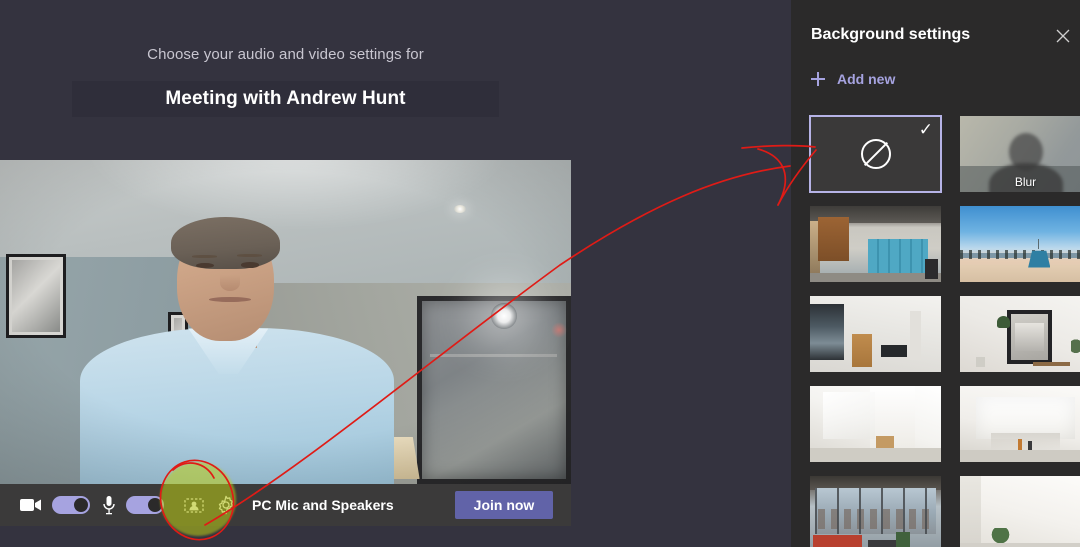  I want to click on background-thumbnail-beach-boardwalk, so click(1020, 244).